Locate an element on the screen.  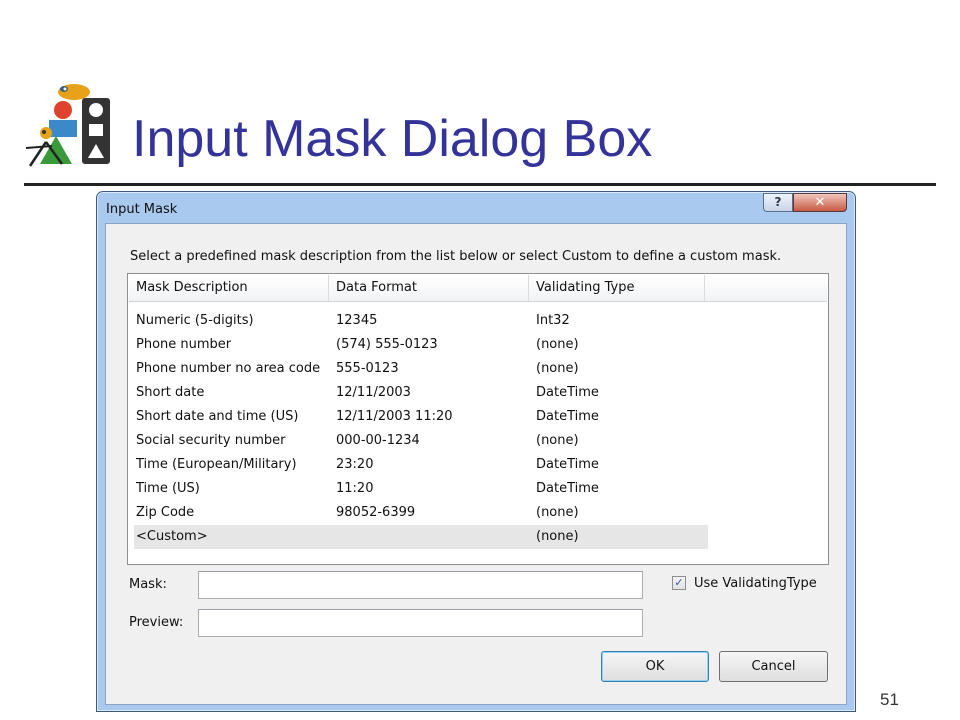
slide-page-number: 51 is located at coordinates (889, 699).